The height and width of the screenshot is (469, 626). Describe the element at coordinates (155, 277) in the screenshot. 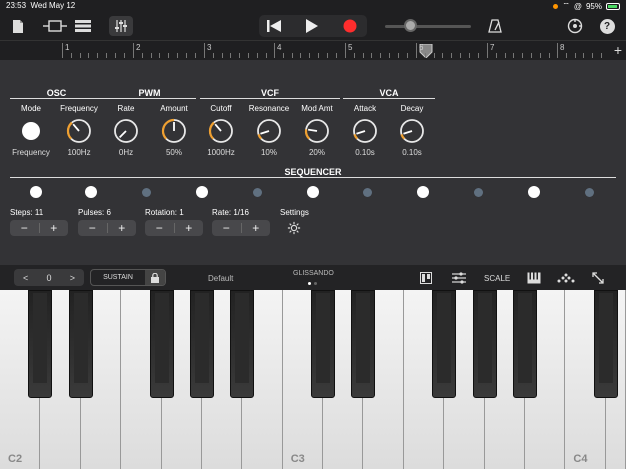

I see `lock-icon` at that location.